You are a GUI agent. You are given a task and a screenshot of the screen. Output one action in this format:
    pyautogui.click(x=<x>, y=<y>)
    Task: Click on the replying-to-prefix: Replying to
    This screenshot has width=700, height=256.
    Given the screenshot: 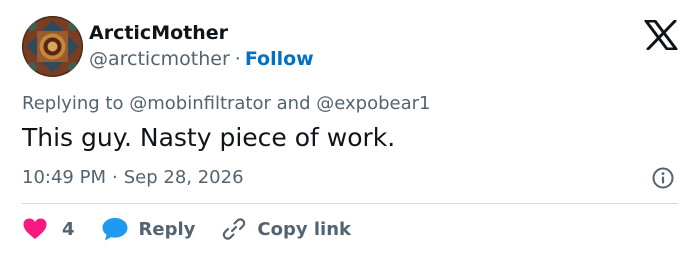 What is the action you would take?
    pyautogui.click(x=73, y=103)
    